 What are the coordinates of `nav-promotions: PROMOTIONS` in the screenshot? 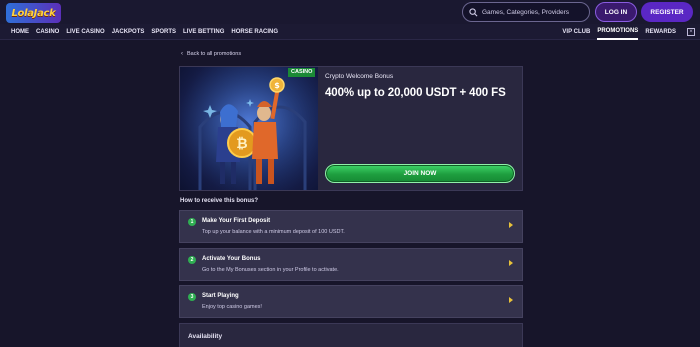 It's located at (618, 32).